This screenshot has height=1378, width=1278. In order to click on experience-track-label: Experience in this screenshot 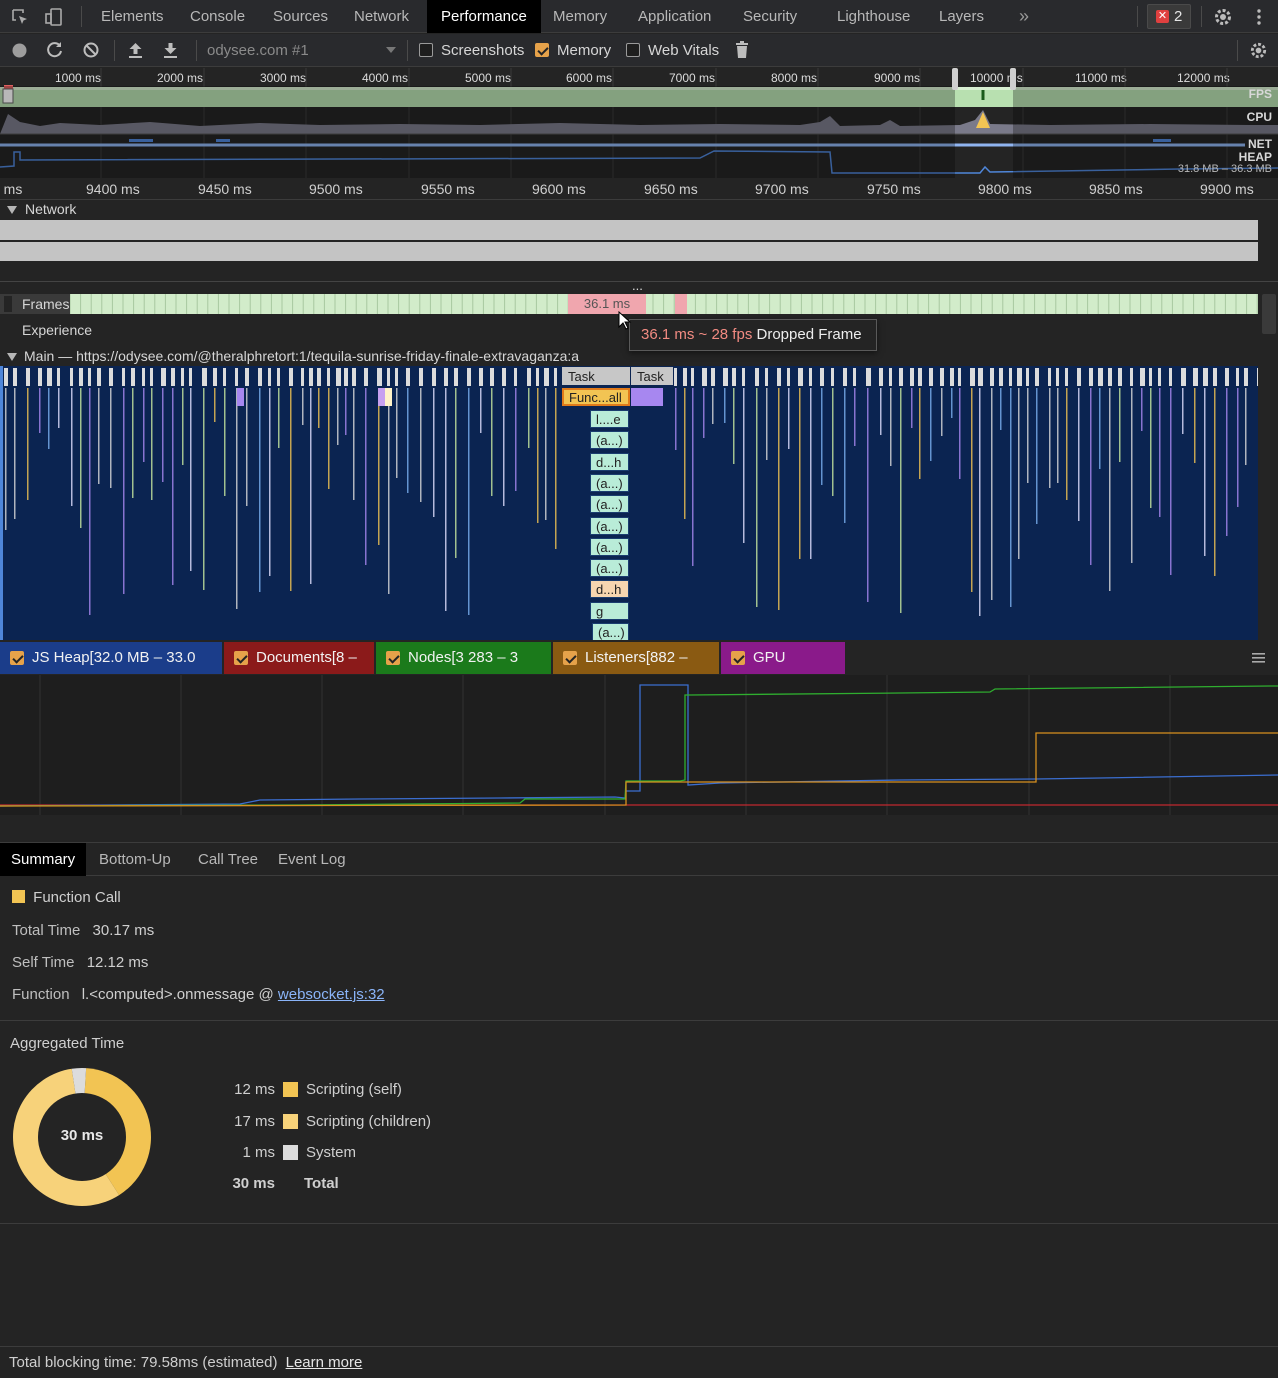, I will do `click(57, 330)`.